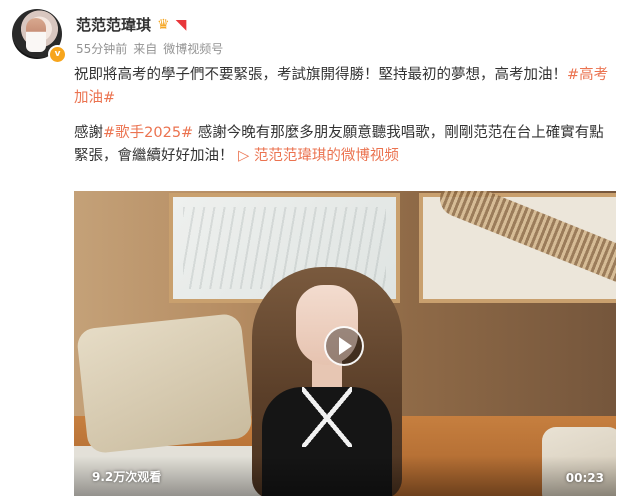 The image size is (628, 503). What do you see at coordinates (517, 247) in the screenshot?
I see `wall-art-right` at bounding box center [517, 247].